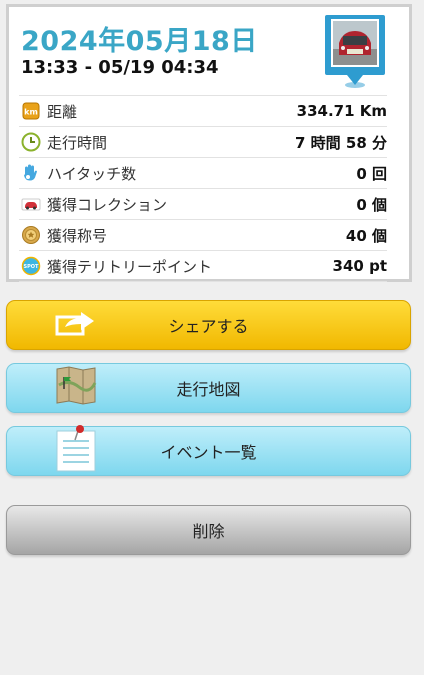 This screenshot has height=675, width=424. What do you see at coordinates (139, 41) in the screenshot?
I see `drive-date: 2024年05月18日` at bounding box center [139, 41].